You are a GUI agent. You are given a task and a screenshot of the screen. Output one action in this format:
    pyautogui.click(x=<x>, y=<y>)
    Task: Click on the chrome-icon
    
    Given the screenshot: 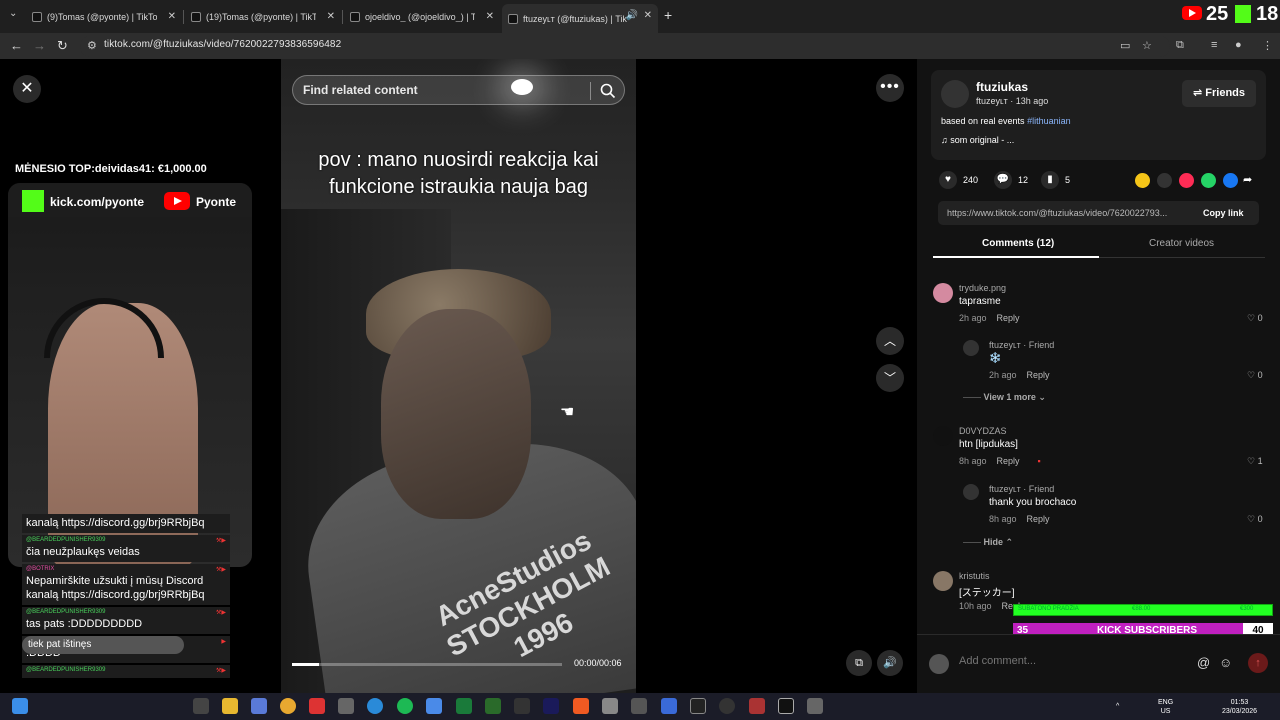 What is the action you would take?
    pyautogui.click(x=288, y=706)
    